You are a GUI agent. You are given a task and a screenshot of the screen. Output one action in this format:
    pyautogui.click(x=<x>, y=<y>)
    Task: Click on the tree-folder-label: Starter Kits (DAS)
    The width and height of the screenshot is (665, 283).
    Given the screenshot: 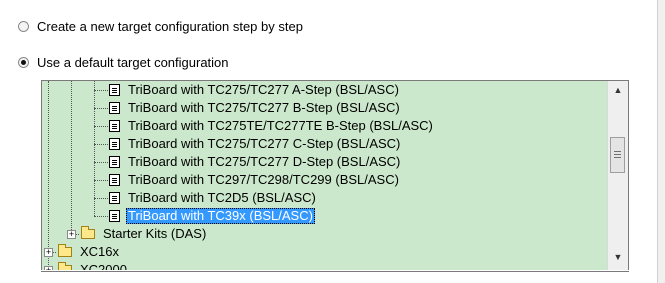 What is the action you would take?
    pyautogui.click(x=155, y=233)
    